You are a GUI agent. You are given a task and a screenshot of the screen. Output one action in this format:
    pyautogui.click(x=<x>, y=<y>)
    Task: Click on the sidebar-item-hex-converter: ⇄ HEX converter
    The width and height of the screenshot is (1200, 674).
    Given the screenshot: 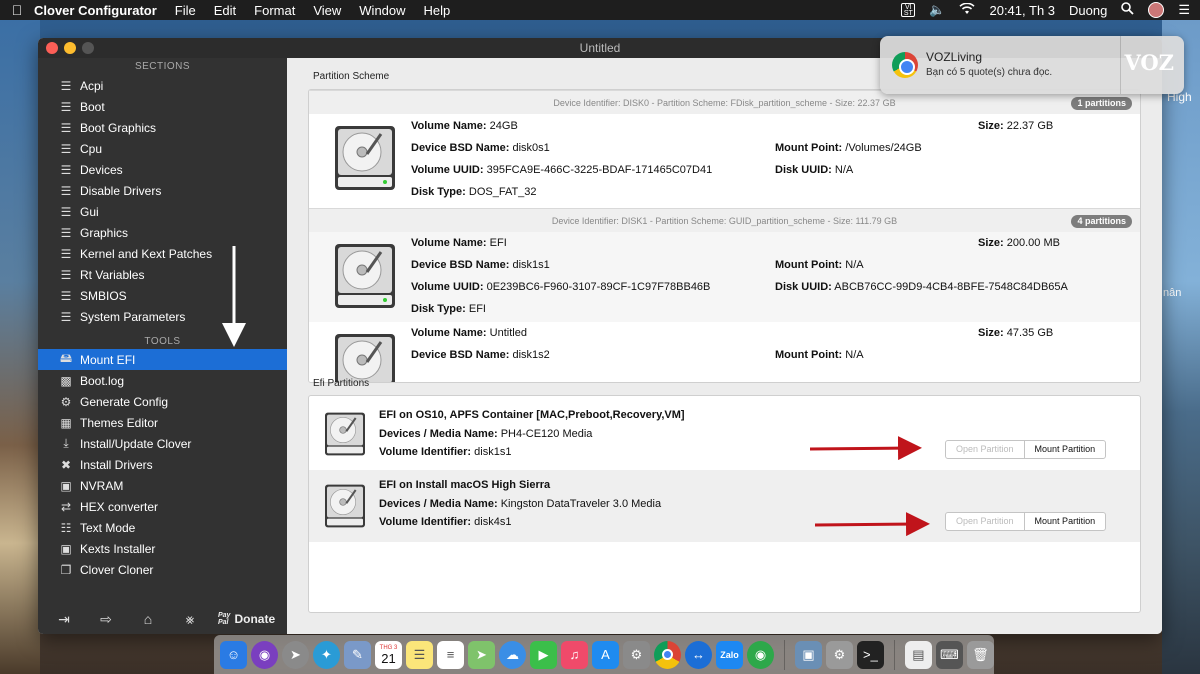 What is the action you would take?
    pyautogui.click(x=162, y=506)
    